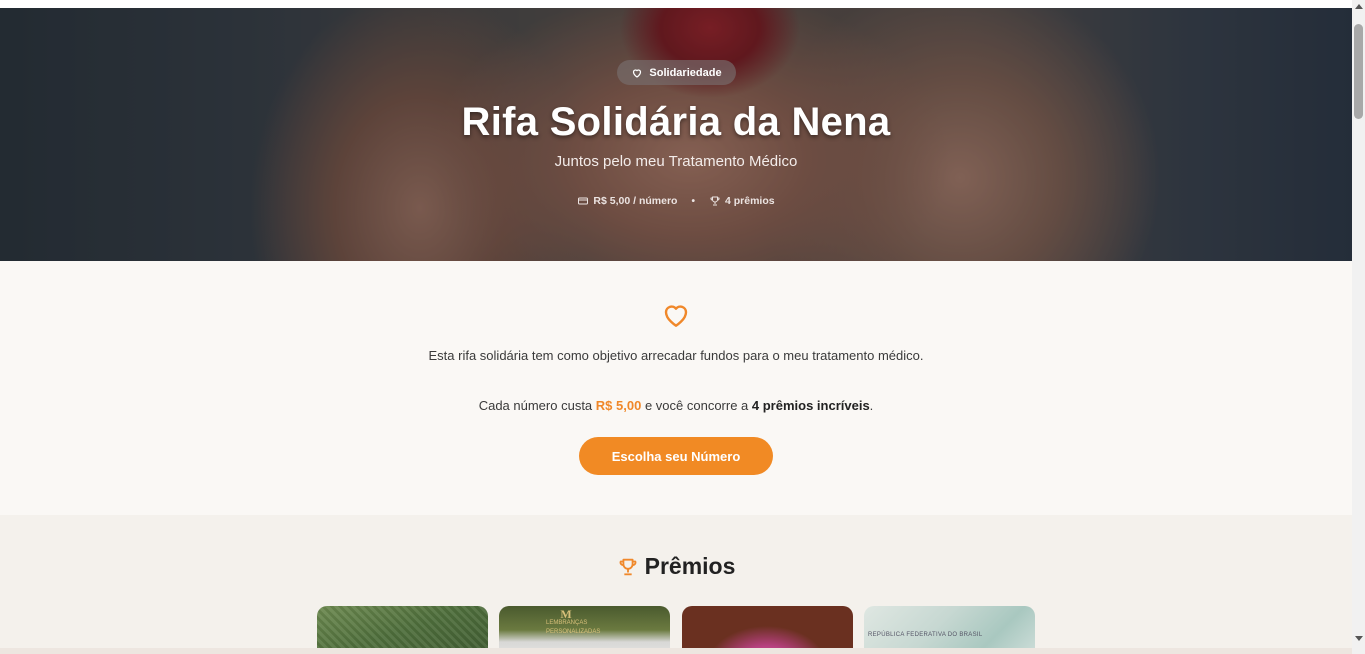 This screenshot has width=1365, height=654. What do you see at coordinates (583, 201) in the screenshot?
I see `ticket-icon` at bounding box center [583, 201].